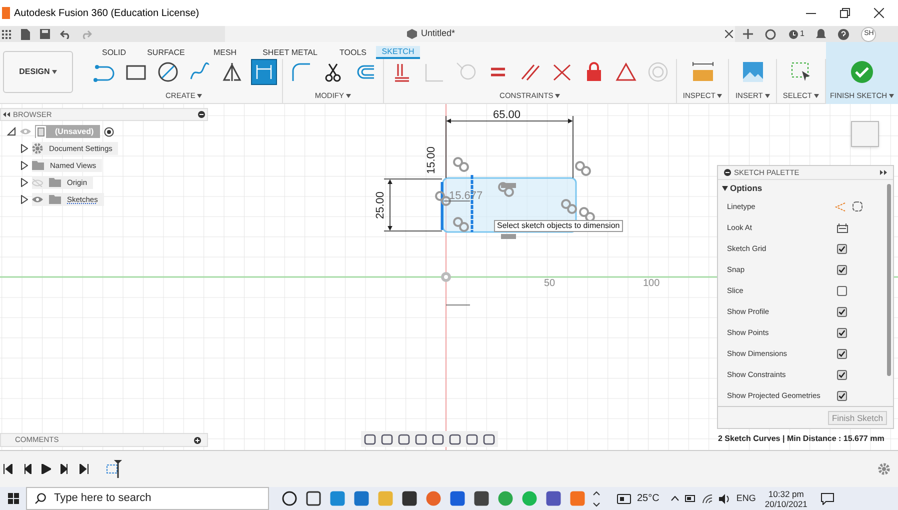 This screenshot has height=510, width=898. What do you see at coordinates (624, 499) in the screenshot?
I see `weather-icon` at bounding box center [624, 499].